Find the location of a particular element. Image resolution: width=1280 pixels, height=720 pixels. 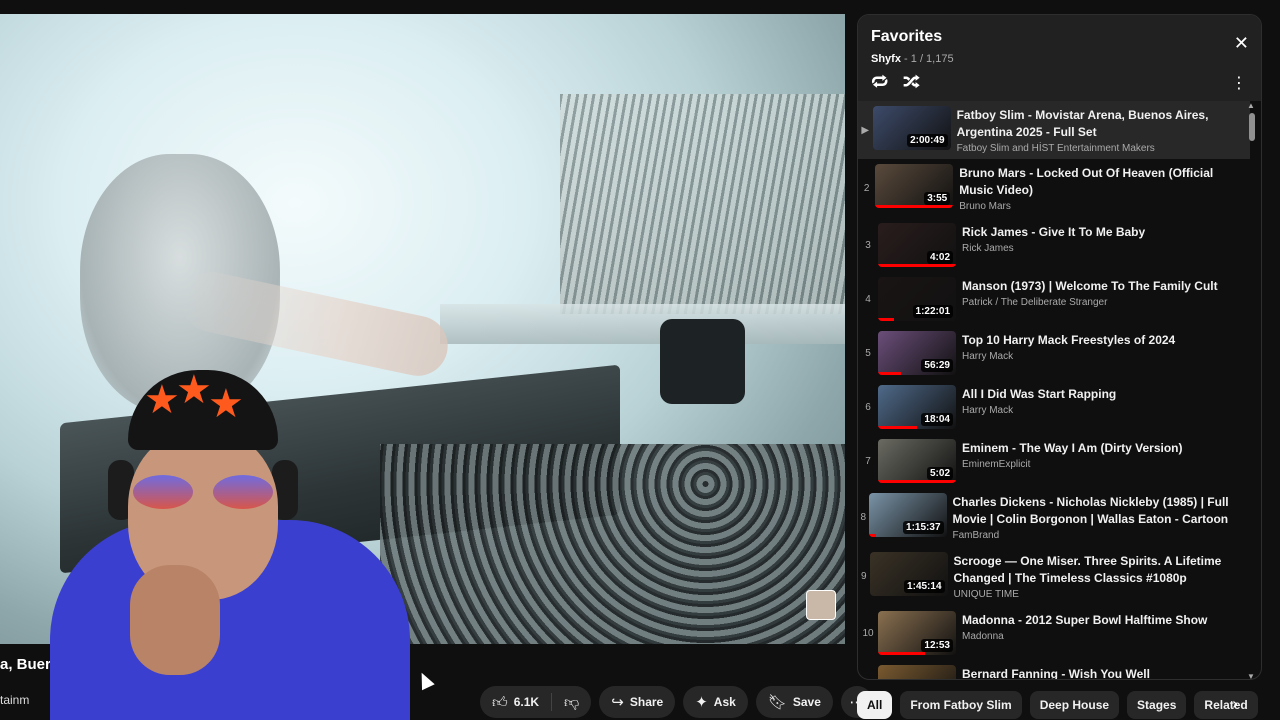

playlist-item-thumbnail: 12:53 is located at coordinates (917, 633).